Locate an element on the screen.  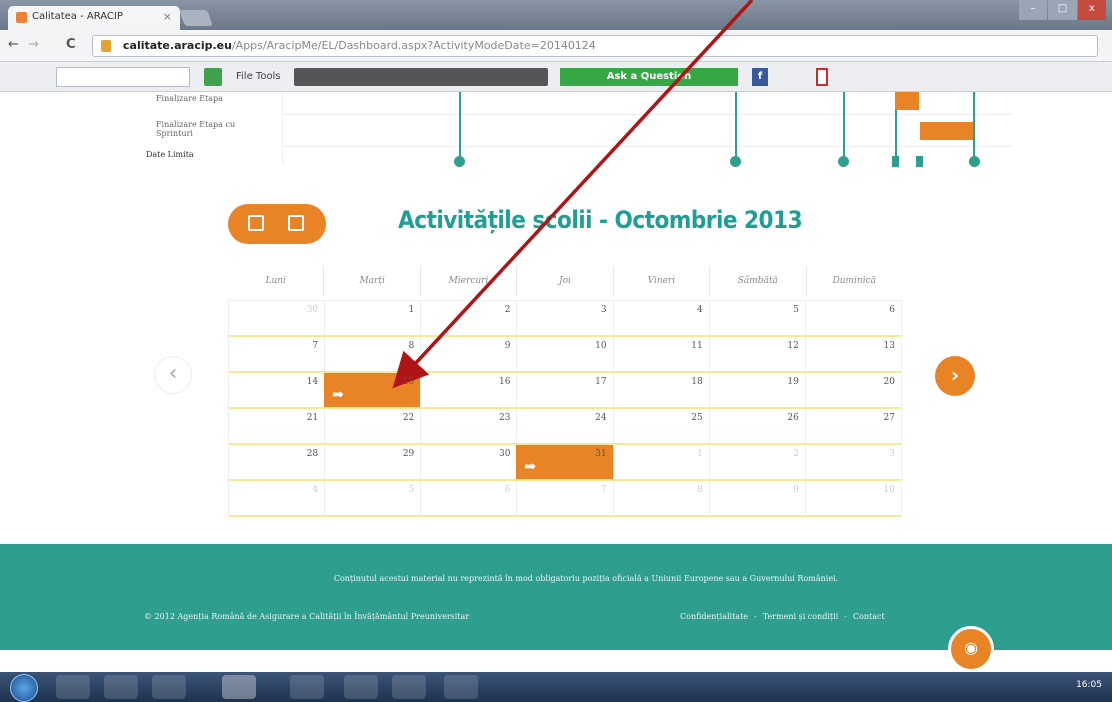
calendar-day-cell: 12 is located at coordinates (756, 354).